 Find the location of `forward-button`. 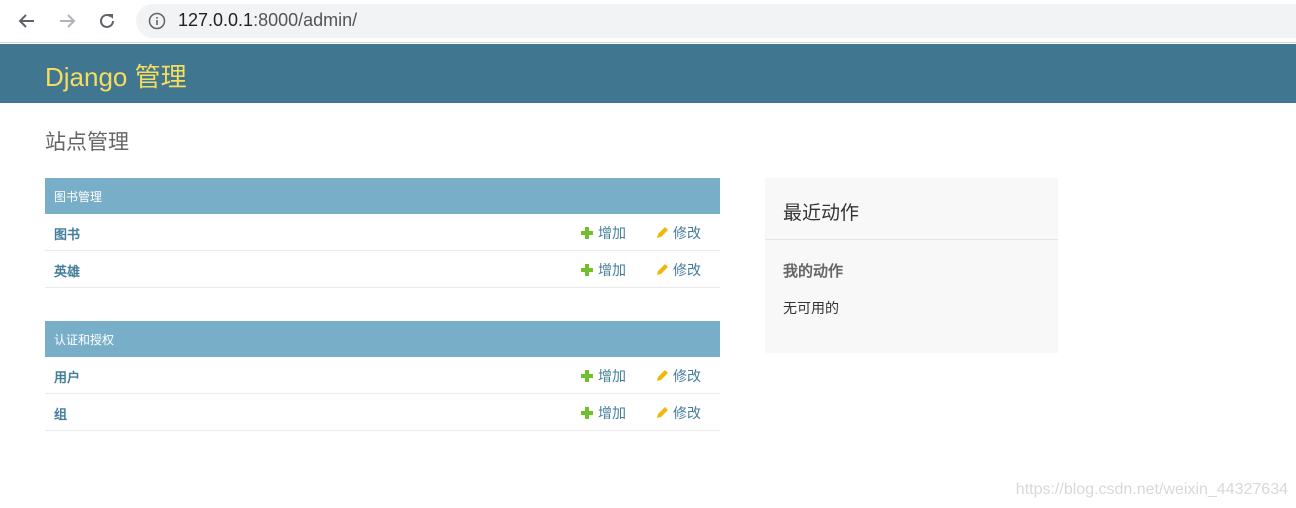

forward-button is located at coordinates (67, 21).